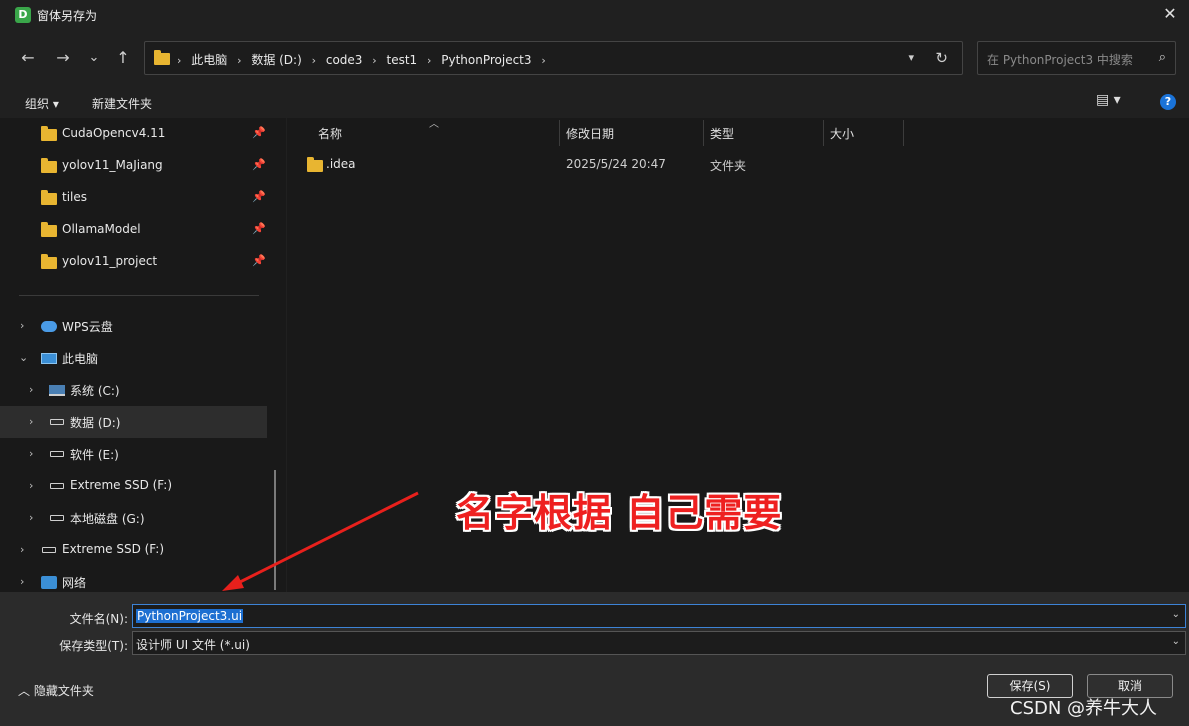  What do you see at coordinates (1108, 100) in the screenshot?
I see `view-options-icon: ▤ ▾` at bounding box center [1108, 100].